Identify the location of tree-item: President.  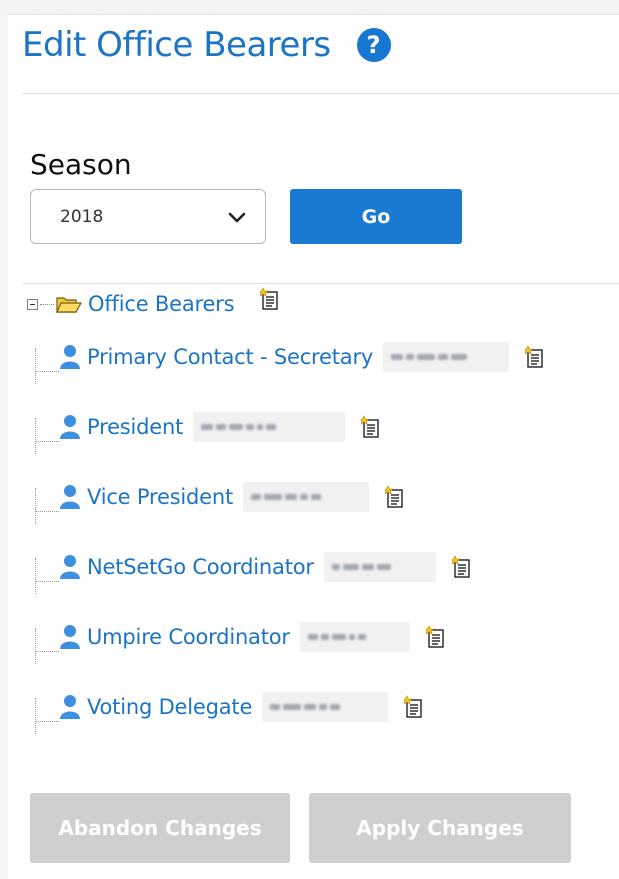
(208, 427).